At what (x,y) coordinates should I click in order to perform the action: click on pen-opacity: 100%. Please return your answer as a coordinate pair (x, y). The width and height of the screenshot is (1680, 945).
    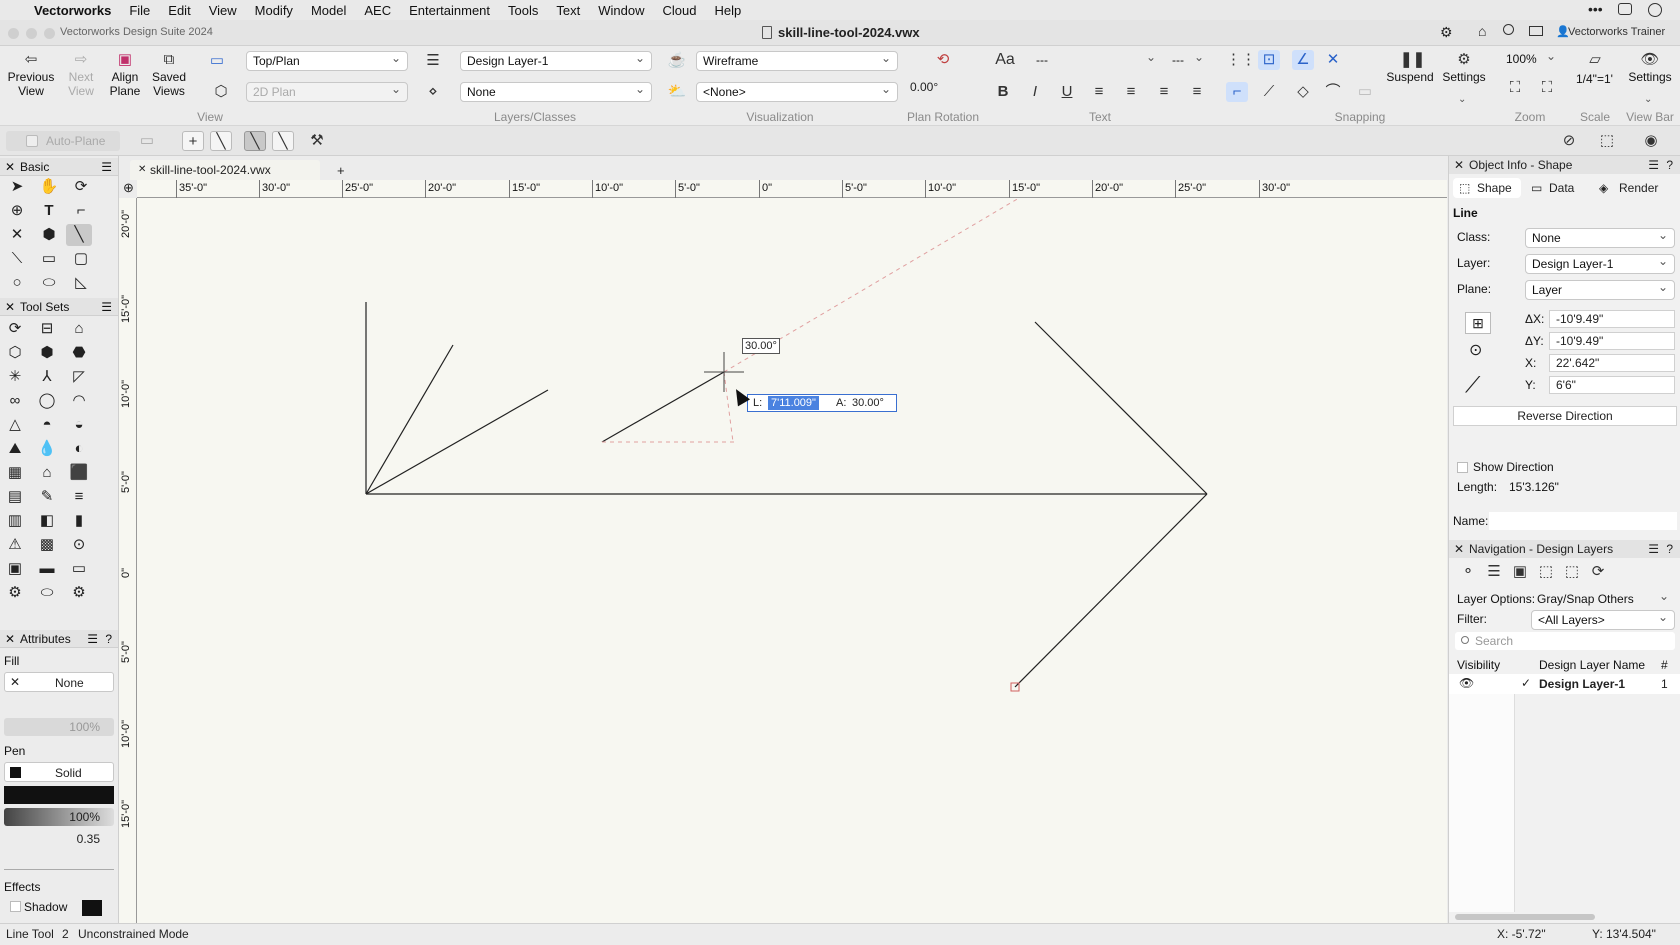
    Looking at the image, I should click on (59, 817).